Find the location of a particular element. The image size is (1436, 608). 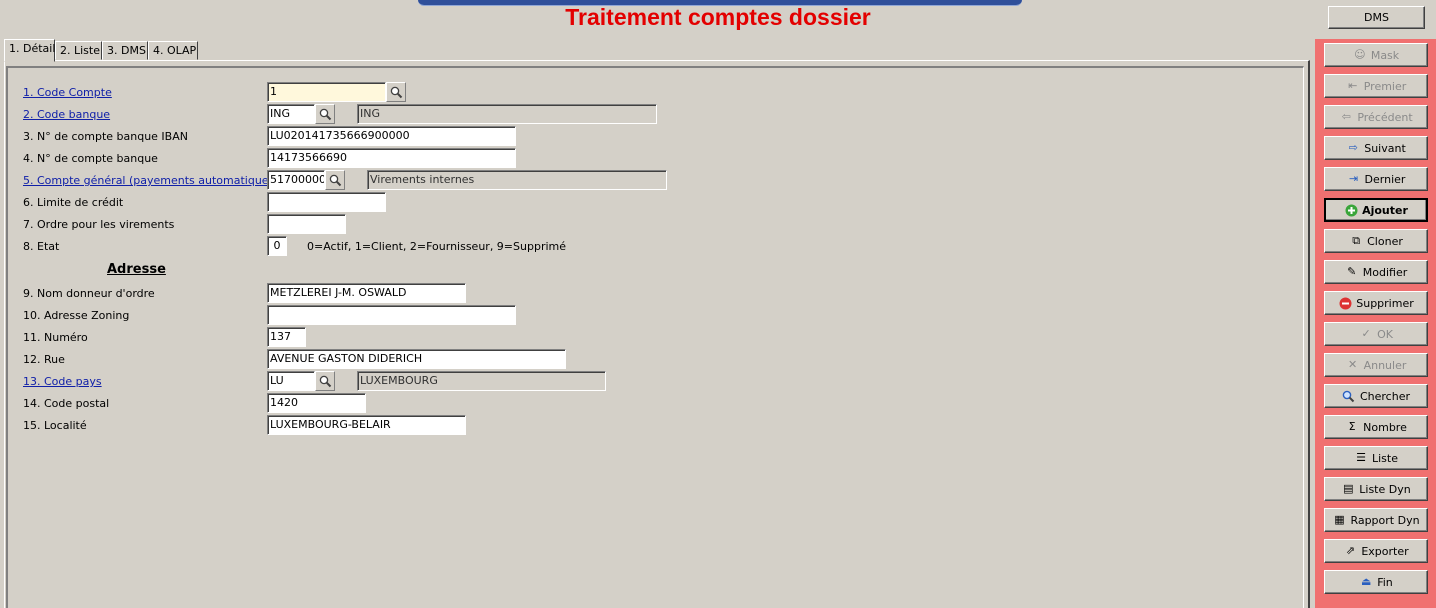

page-title: Traitement comptes dossier is located at coordinates (718, 17).